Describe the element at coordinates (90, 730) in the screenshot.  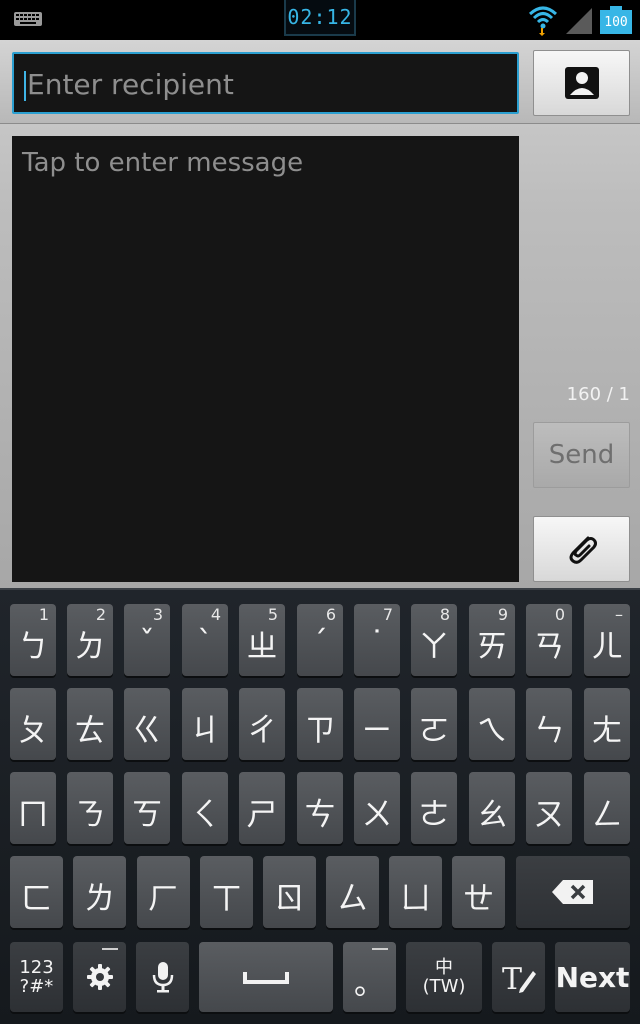
I see `key-label: ㄊ` at that location.